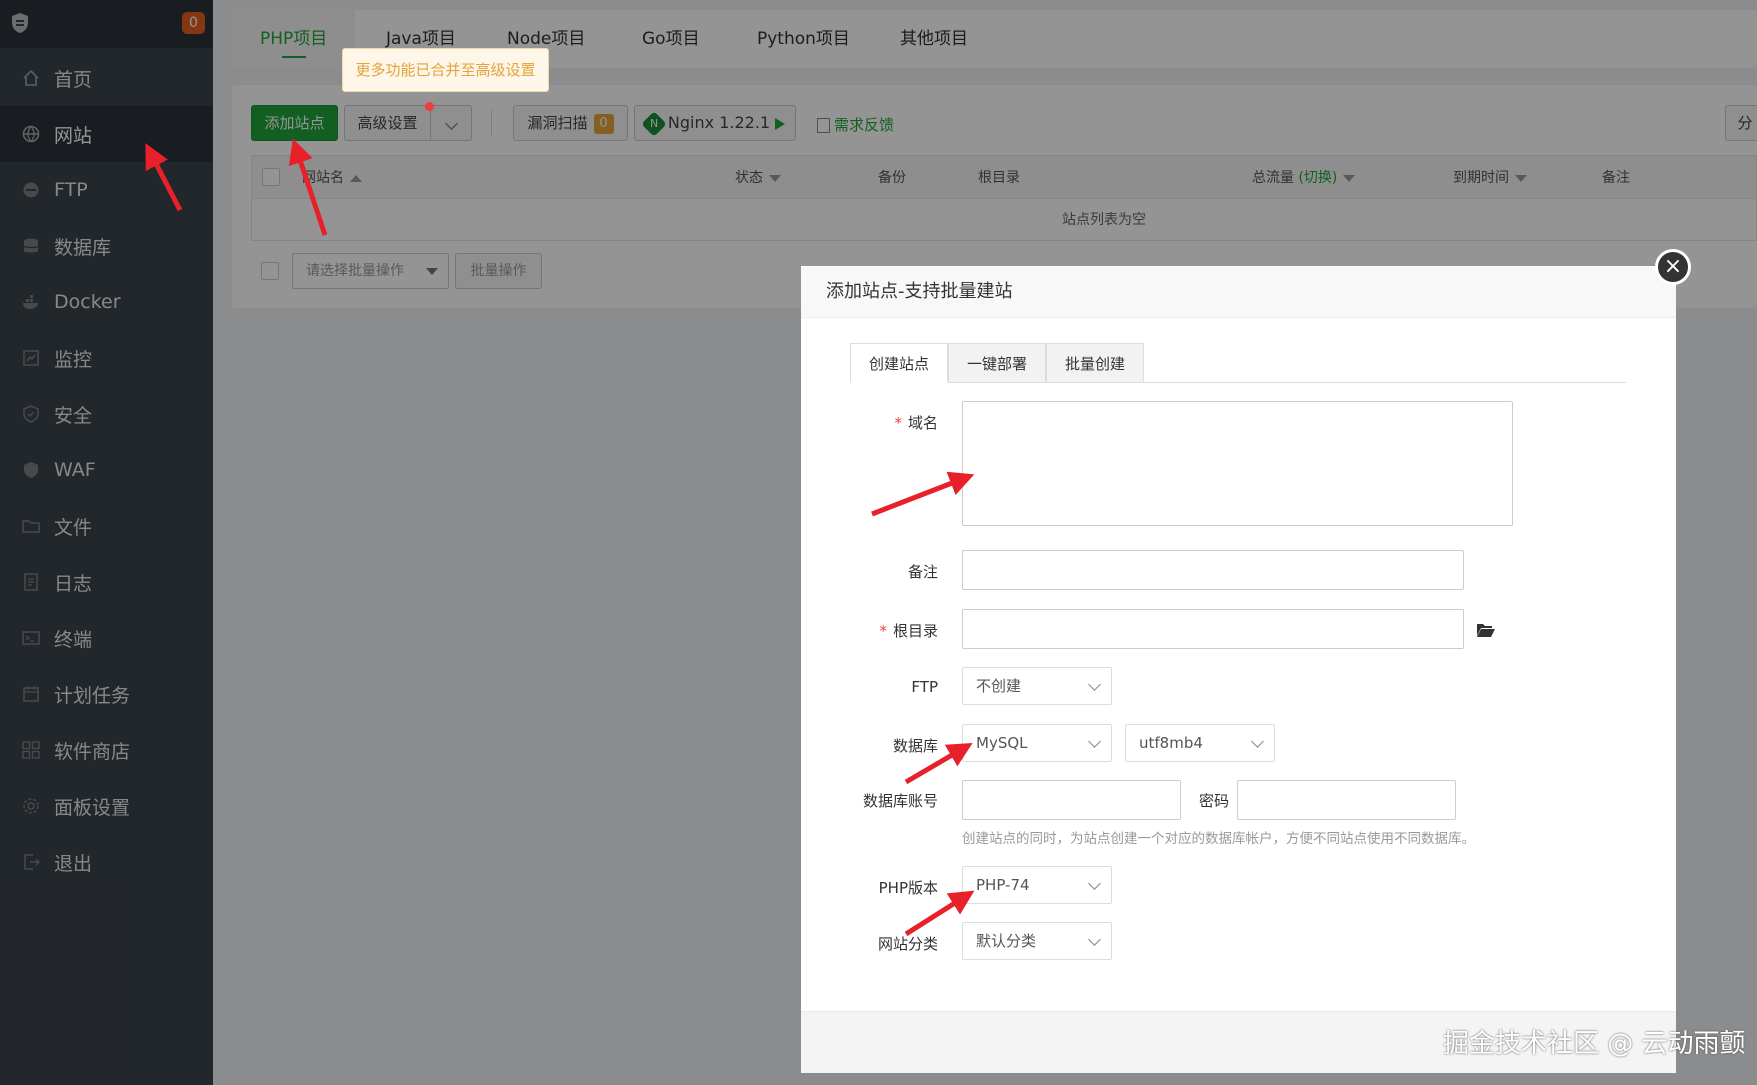  What do you see at coordinates (1037, 743) in the screenshot?
I see `database-type-select: MySQL` at bounding box center [1037, 743].